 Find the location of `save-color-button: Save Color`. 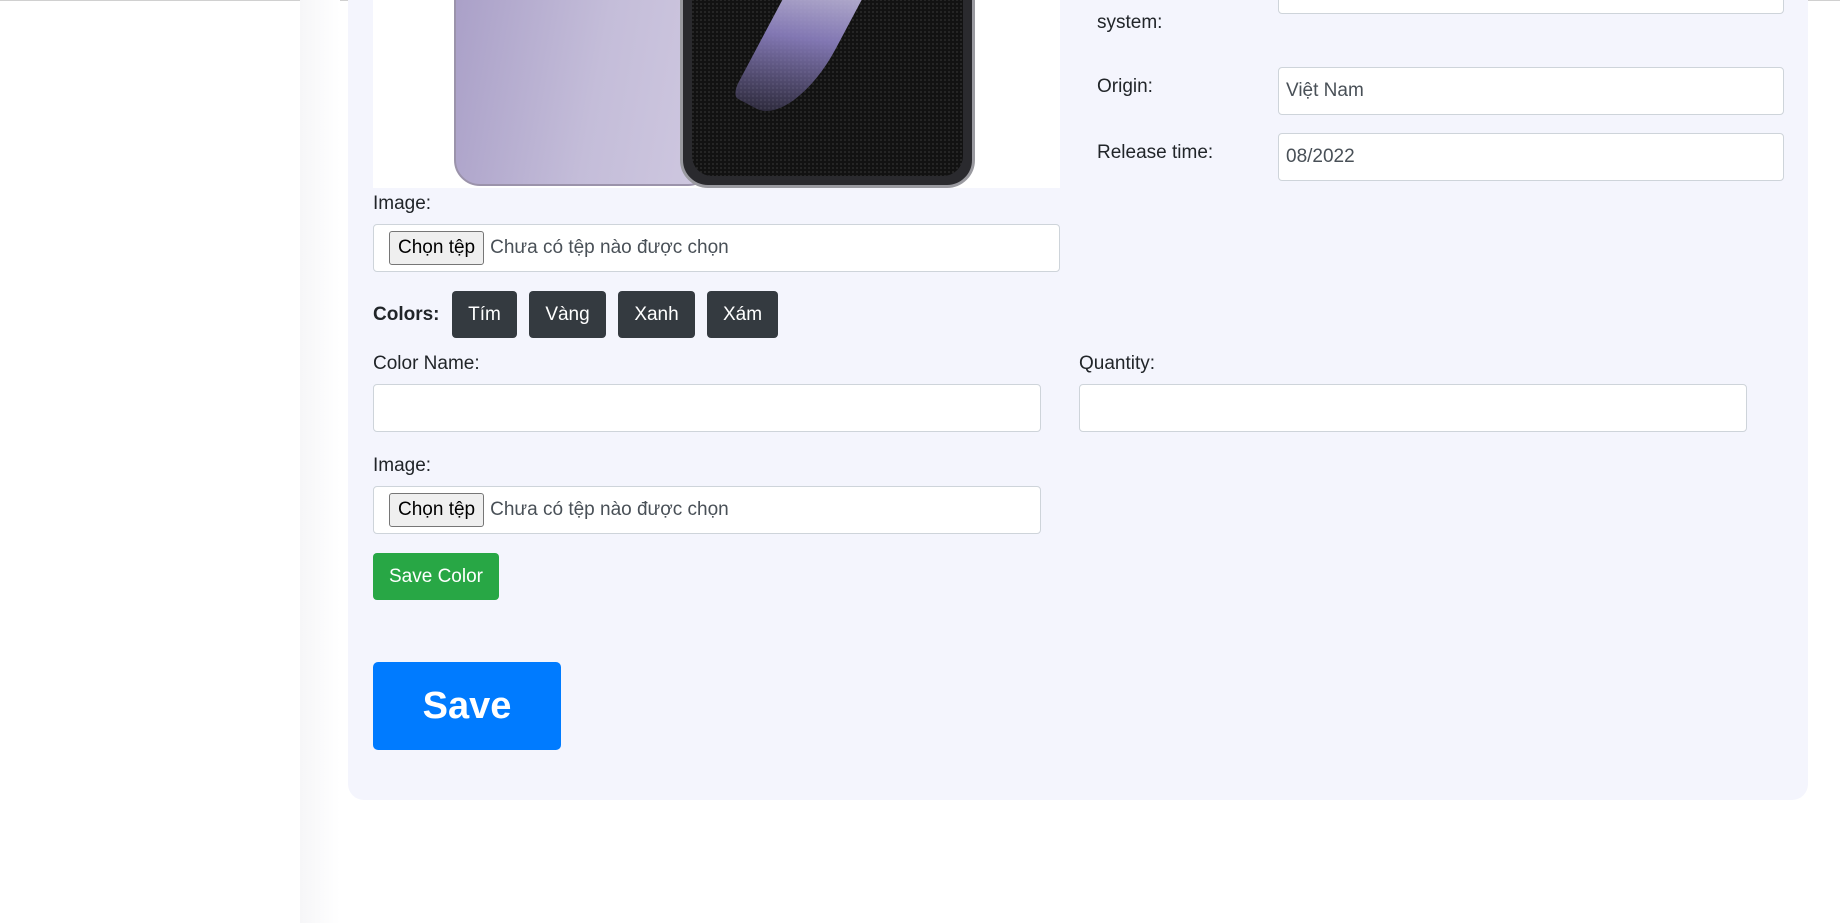

save-color-button: Save Color is located at coordinates (436, 576).